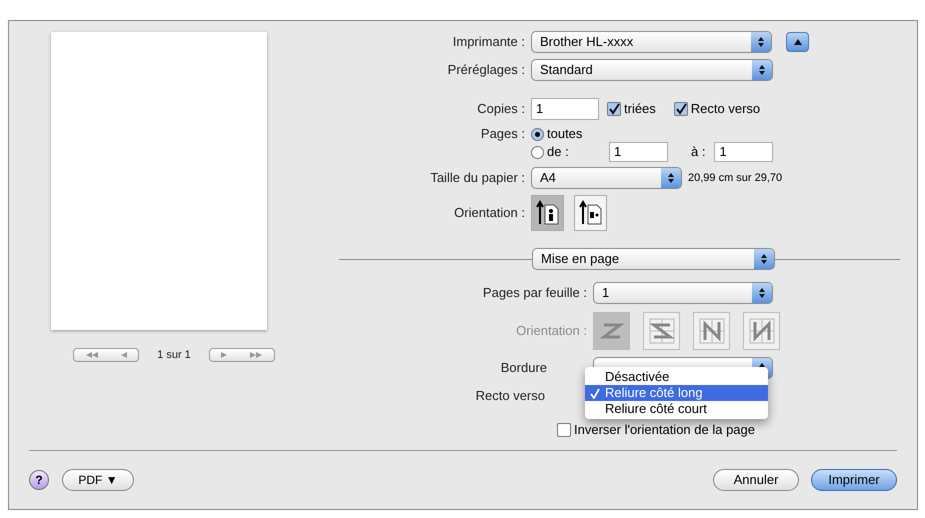 The width and height of the screenshot is (925, 518). What do you see at coordinates (735, 178) in the screenshot?
I see `paper-dimensions: 20,99 cm sur 29,70` at bounding box center [735, 178].